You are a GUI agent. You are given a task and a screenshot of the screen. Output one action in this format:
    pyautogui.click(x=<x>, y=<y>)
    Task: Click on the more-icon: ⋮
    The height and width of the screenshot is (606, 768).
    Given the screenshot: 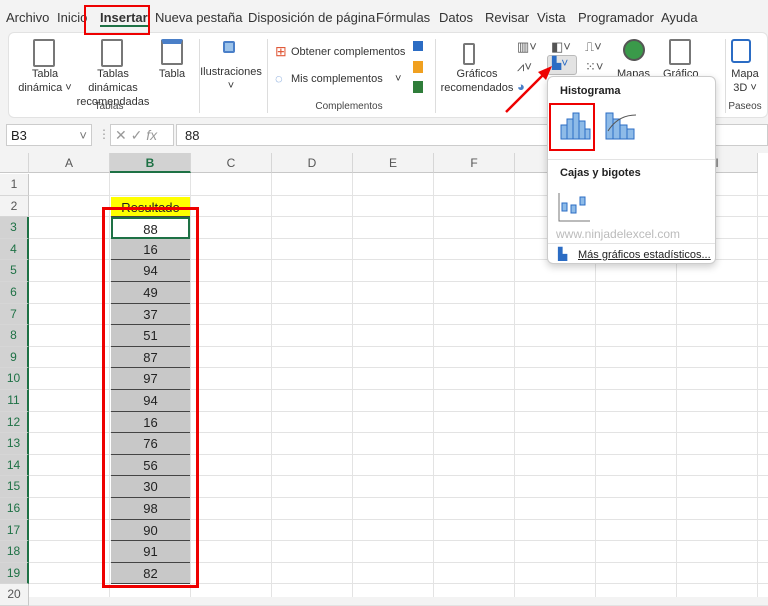 What is the action you would take?
    pyautogui.click(x=104, y=134)
    